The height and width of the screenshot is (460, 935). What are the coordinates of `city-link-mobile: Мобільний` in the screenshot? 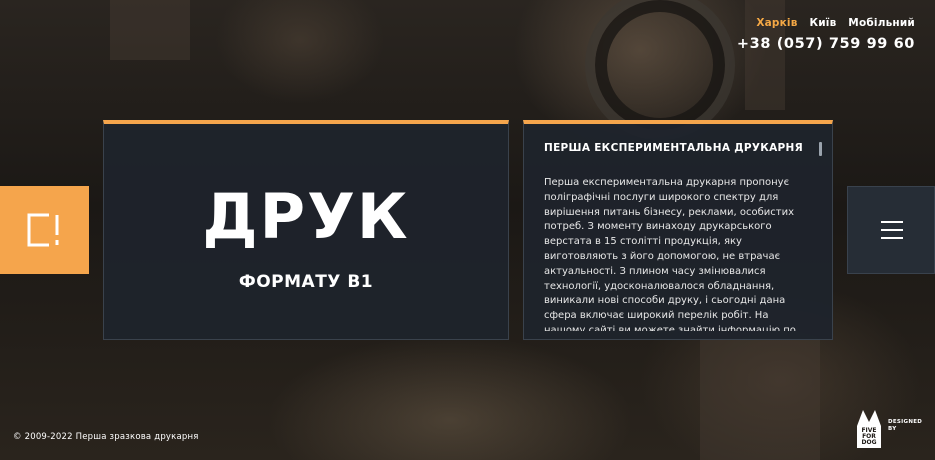 It's located at (881, 23).